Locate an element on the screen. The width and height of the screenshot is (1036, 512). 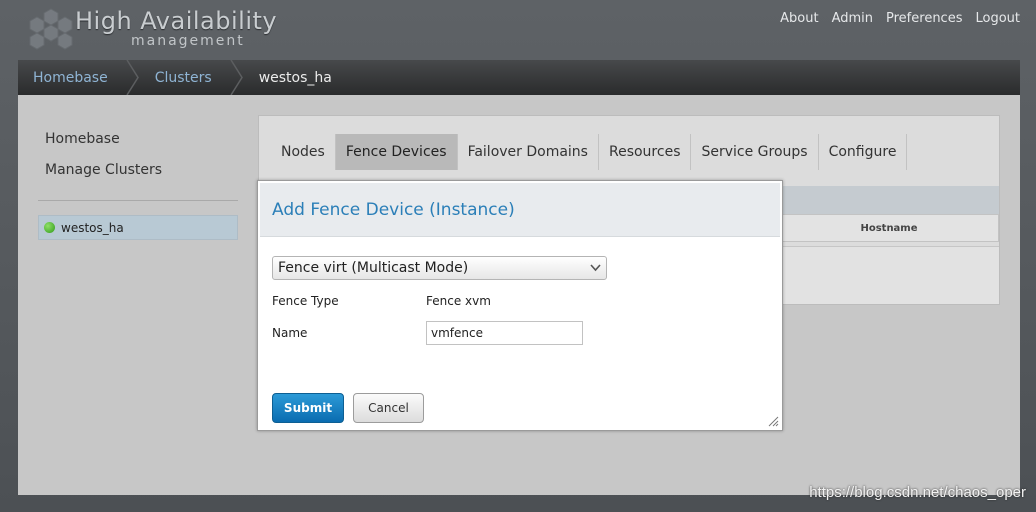
logout-link: Logout is located at coordinates (997, 18).